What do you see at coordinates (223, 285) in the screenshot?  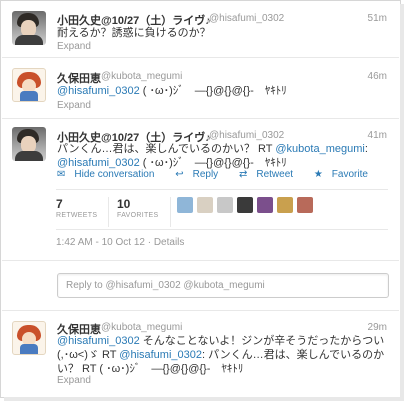 I see `reply-input: Reply to @hisafumi_0302 @kubota_megumi` at bounding box center [223, 285].